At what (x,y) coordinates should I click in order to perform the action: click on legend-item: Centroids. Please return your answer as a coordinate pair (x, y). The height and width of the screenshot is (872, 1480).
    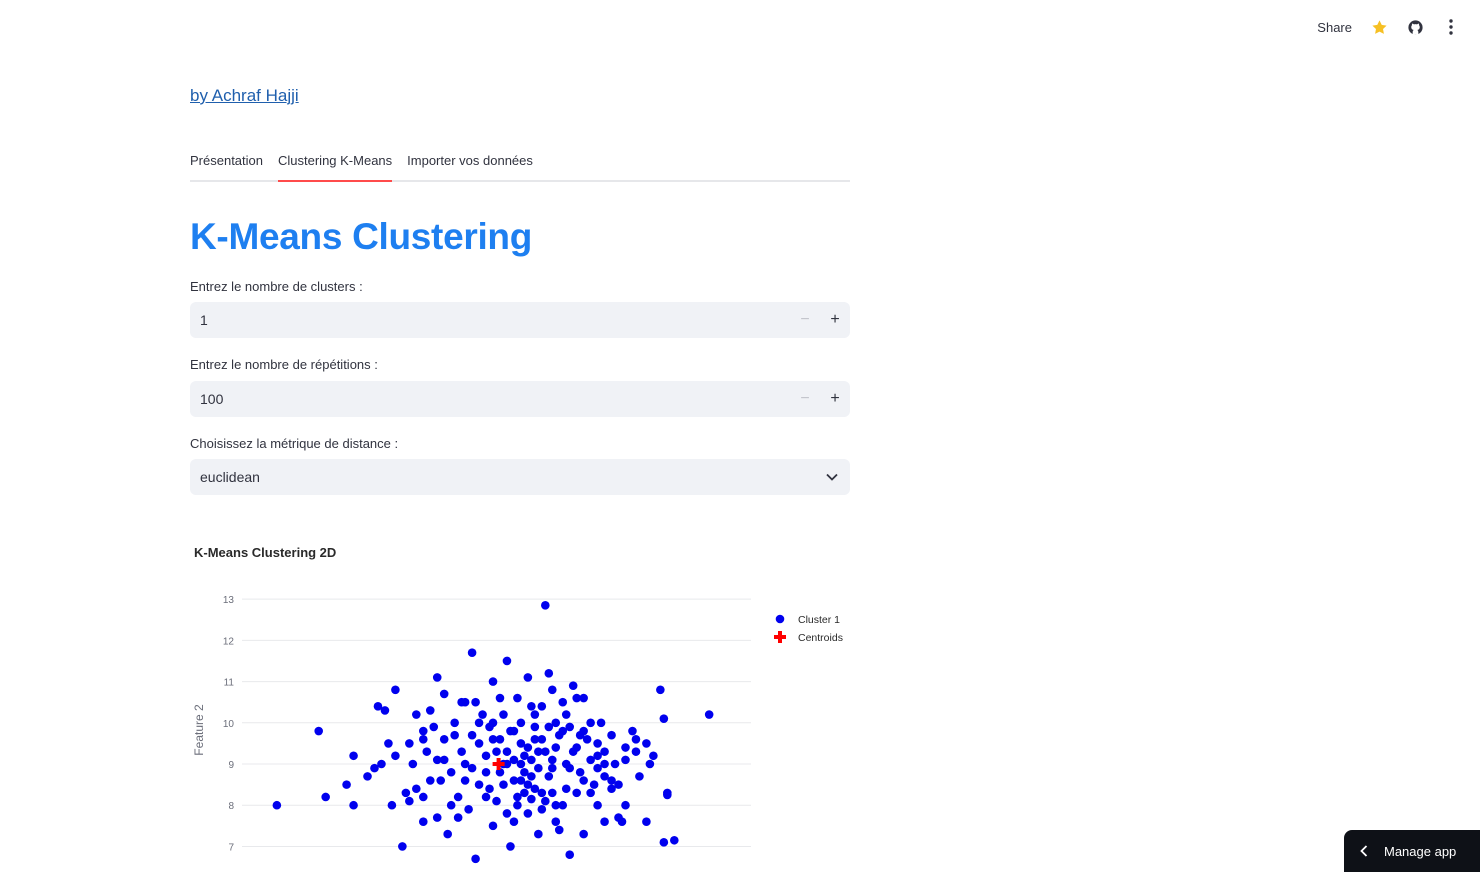
    Looking at the image, I should click on (808, 637).